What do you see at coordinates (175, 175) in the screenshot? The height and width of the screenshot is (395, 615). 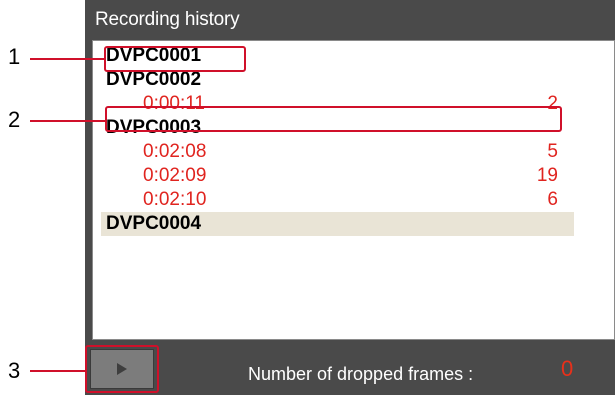 I see `drop-timecode: 0:02:09` at bounding box center [175, 175].